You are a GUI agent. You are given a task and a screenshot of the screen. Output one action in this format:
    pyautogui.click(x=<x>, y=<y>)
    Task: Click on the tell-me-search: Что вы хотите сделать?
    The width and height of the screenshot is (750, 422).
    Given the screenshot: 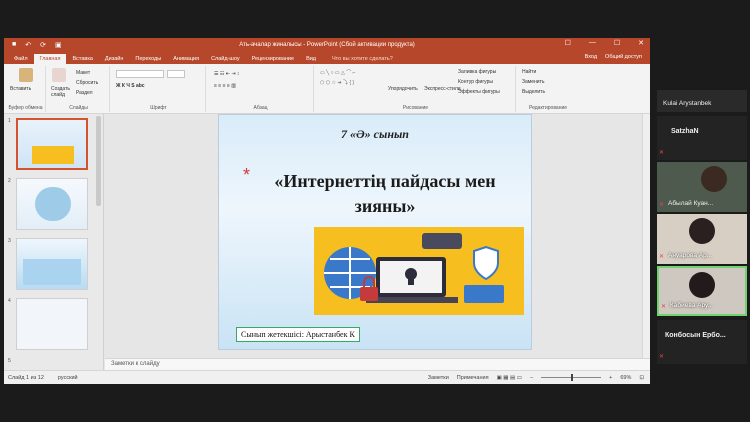 What is the action you would take?
    pyautogui.click(x=362, y=59)
    